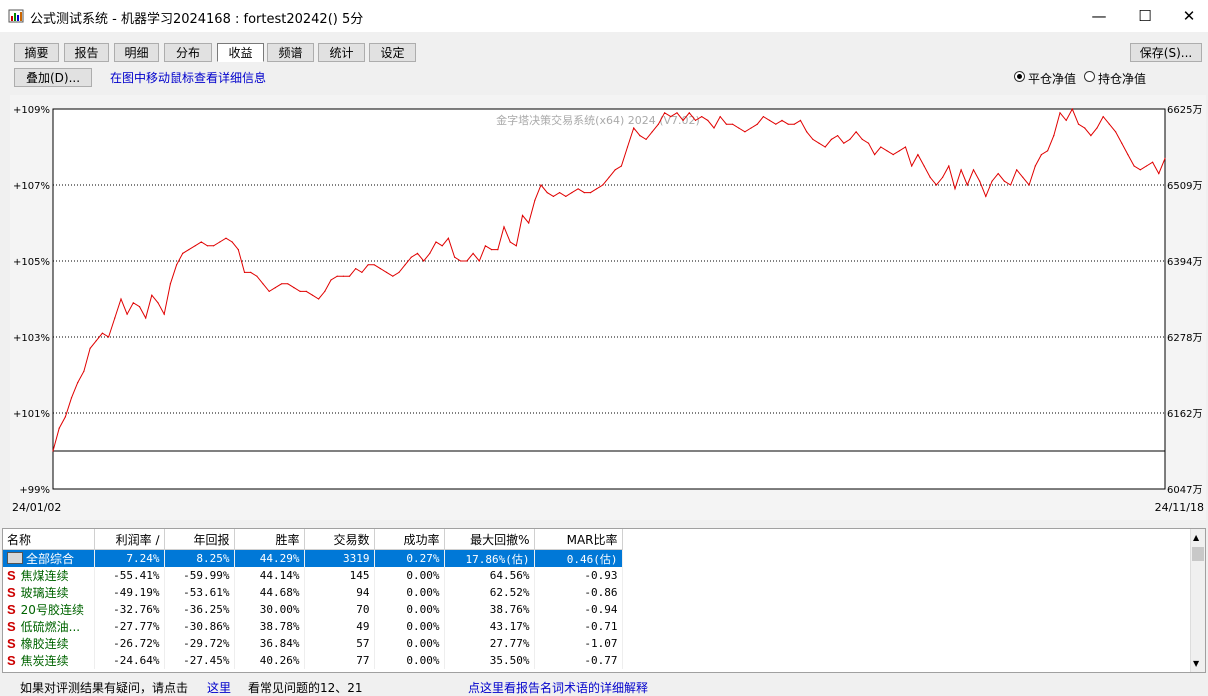  I want to click on tab-spectrum: 频谱, so click(290, 52).